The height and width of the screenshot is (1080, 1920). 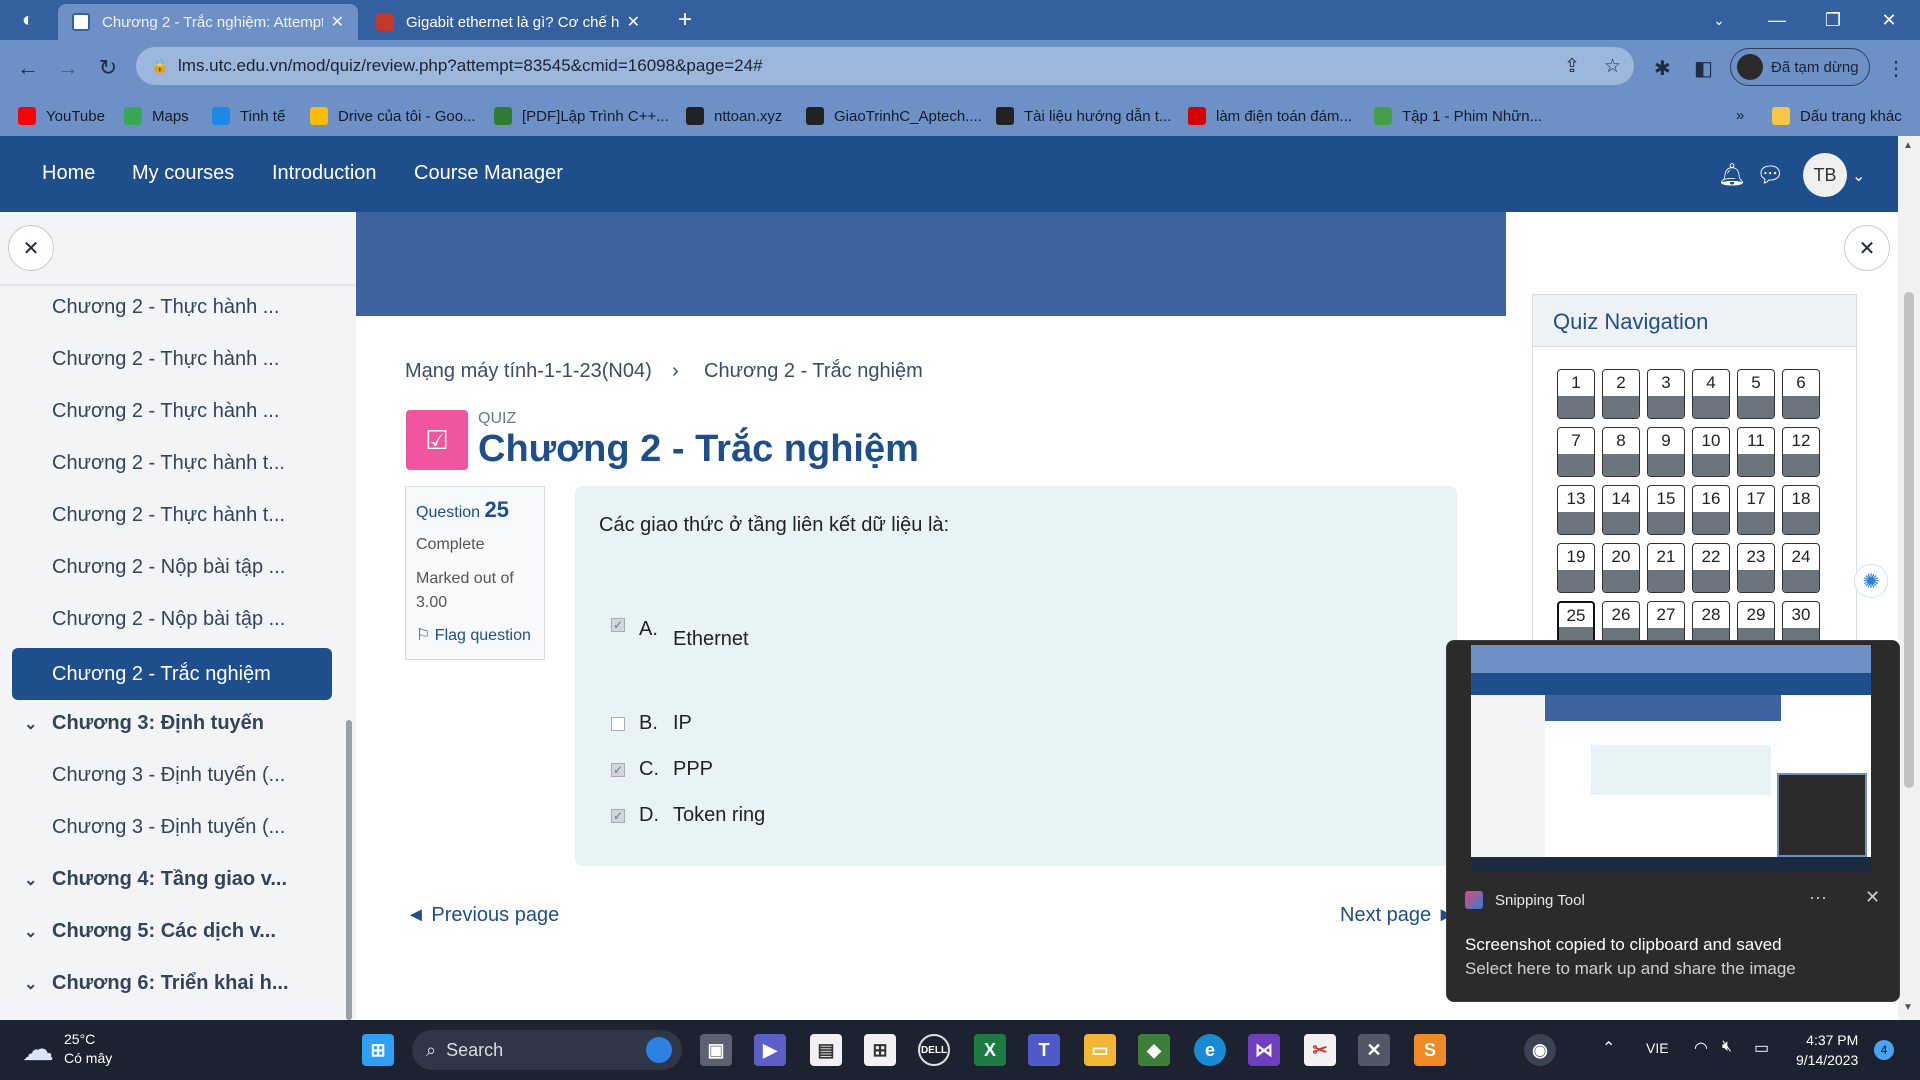 I want to click on close-block-drawer-icon: ✕, so click(x=1867, y=248).